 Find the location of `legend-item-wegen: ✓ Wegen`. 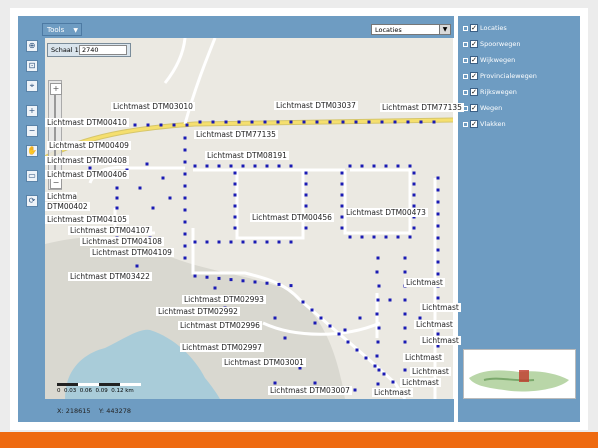

legend-item-wegen: ✓ Wegen is located at coordinates (513, 109).